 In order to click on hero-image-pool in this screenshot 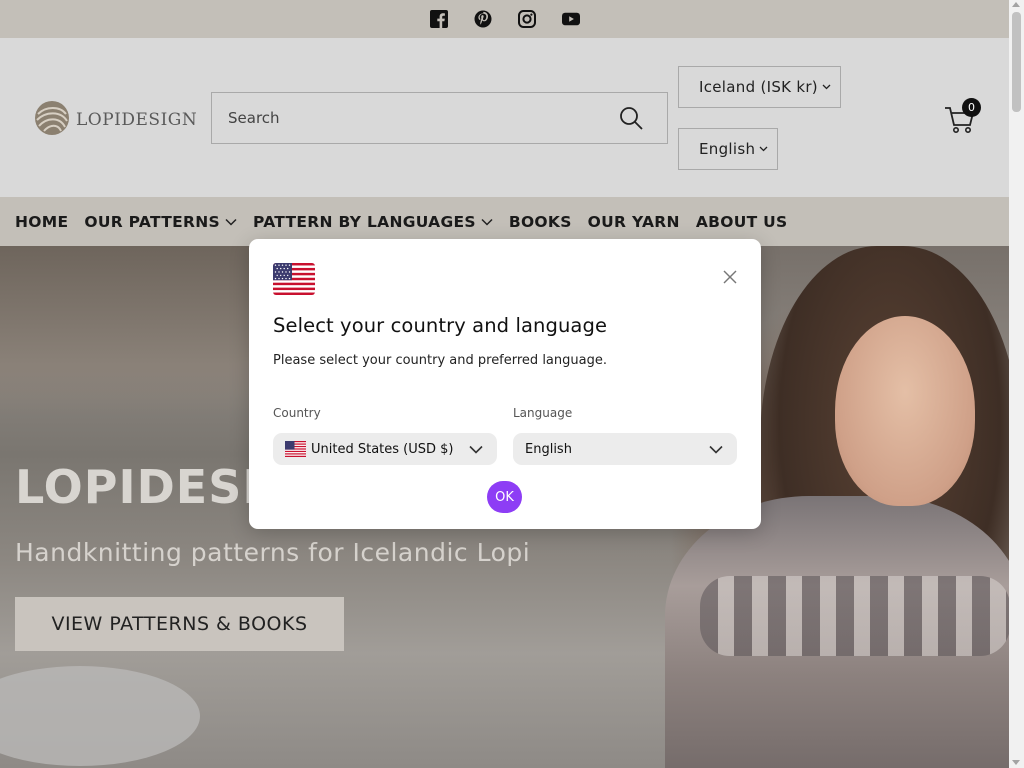, I will do `click(100, 716)`.